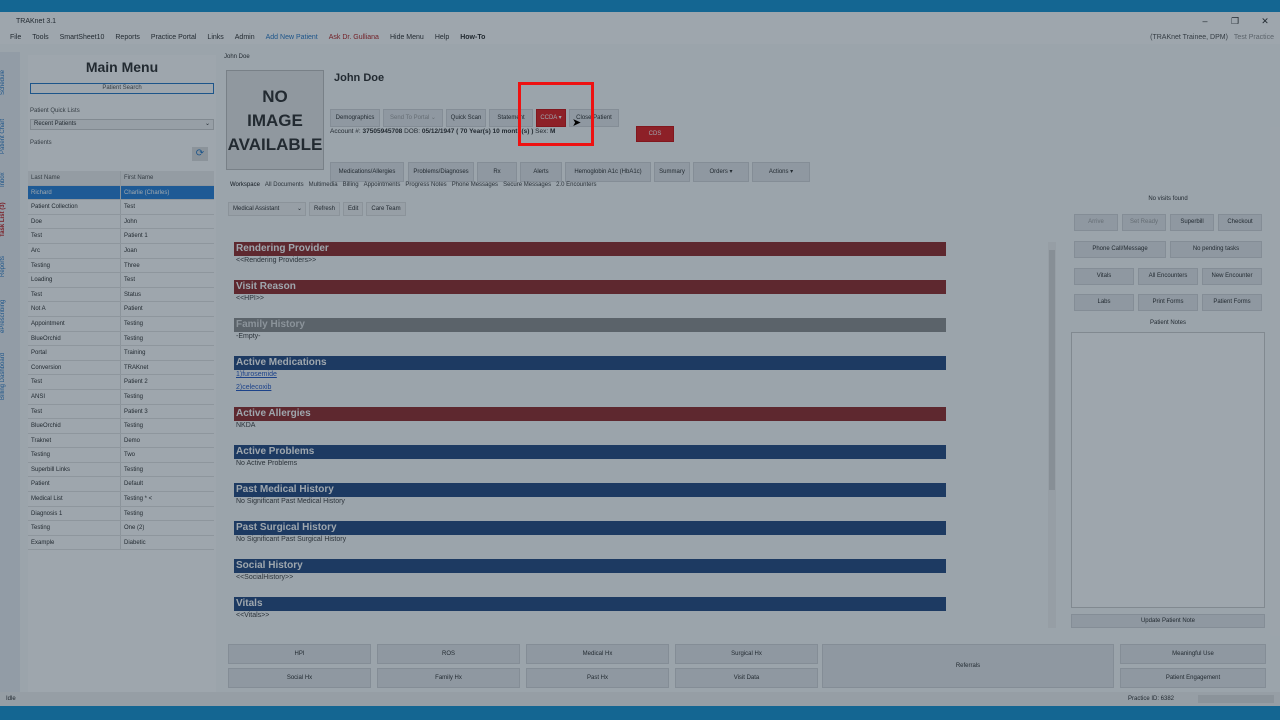 The height and width of the screenshot is (720, 1280). Describe the element at coordinates (121, 193) in the screenshot. I see `table-row: Richard Charlie (Charles)` at that location.